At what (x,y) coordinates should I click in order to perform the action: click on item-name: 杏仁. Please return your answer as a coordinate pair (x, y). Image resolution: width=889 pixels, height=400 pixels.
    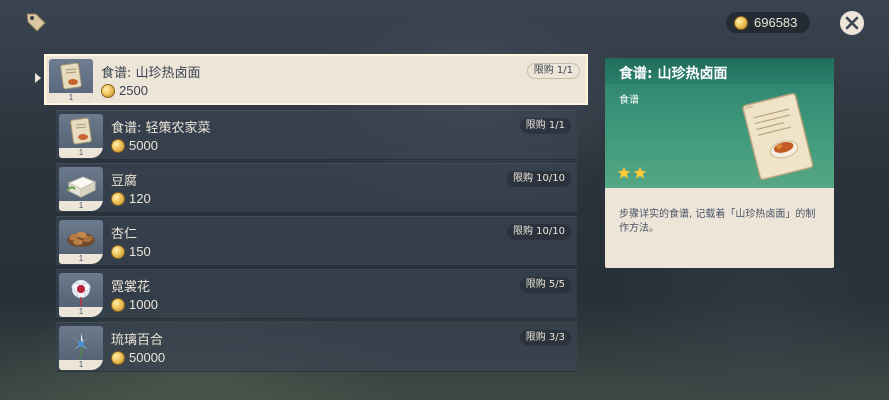
    Looking at the image, I should click on (124, 234).